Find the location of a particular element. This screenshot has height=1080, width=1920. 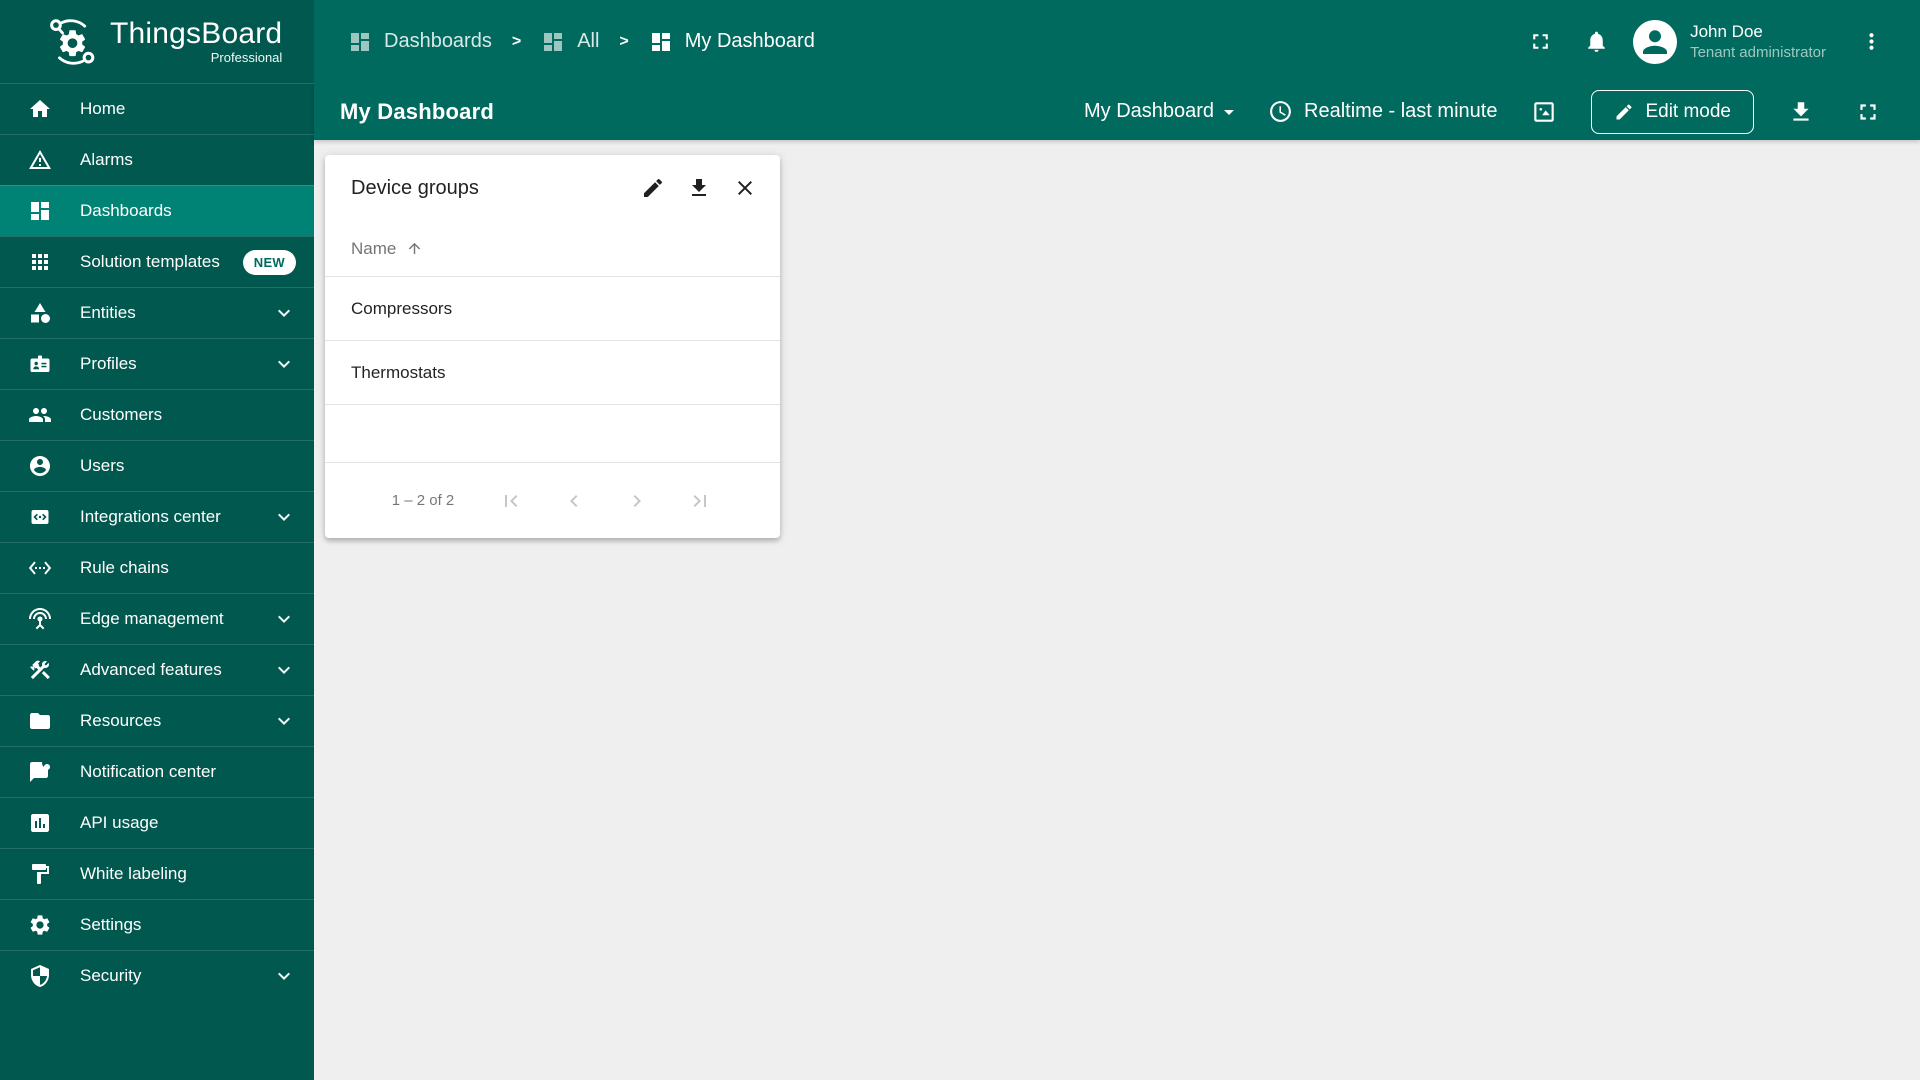

pencil-icon is located at coordinates (1624, 111).